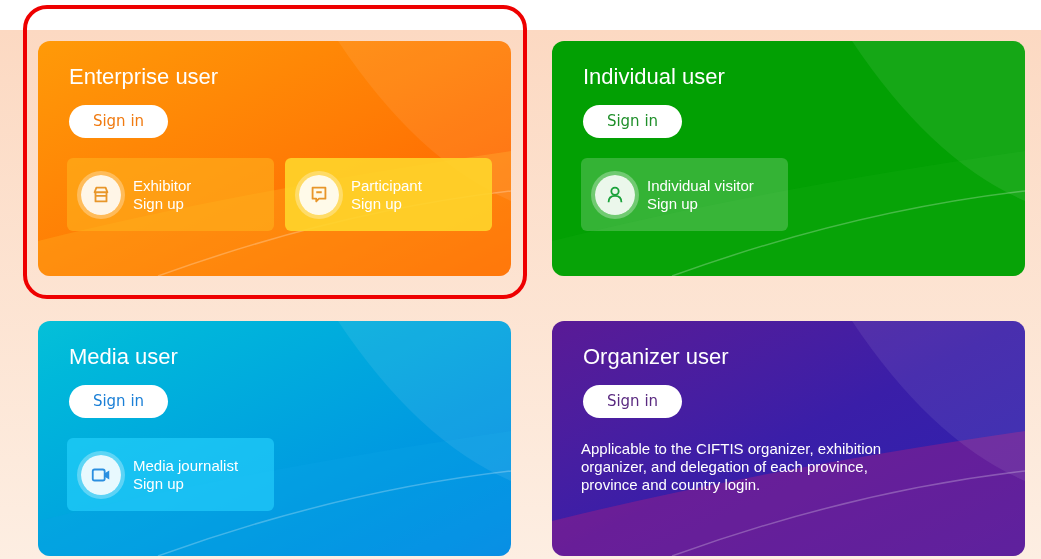  Describe the element at coordinates (123, 357) in the screenshot. I see `card-title: Media user` at that location.